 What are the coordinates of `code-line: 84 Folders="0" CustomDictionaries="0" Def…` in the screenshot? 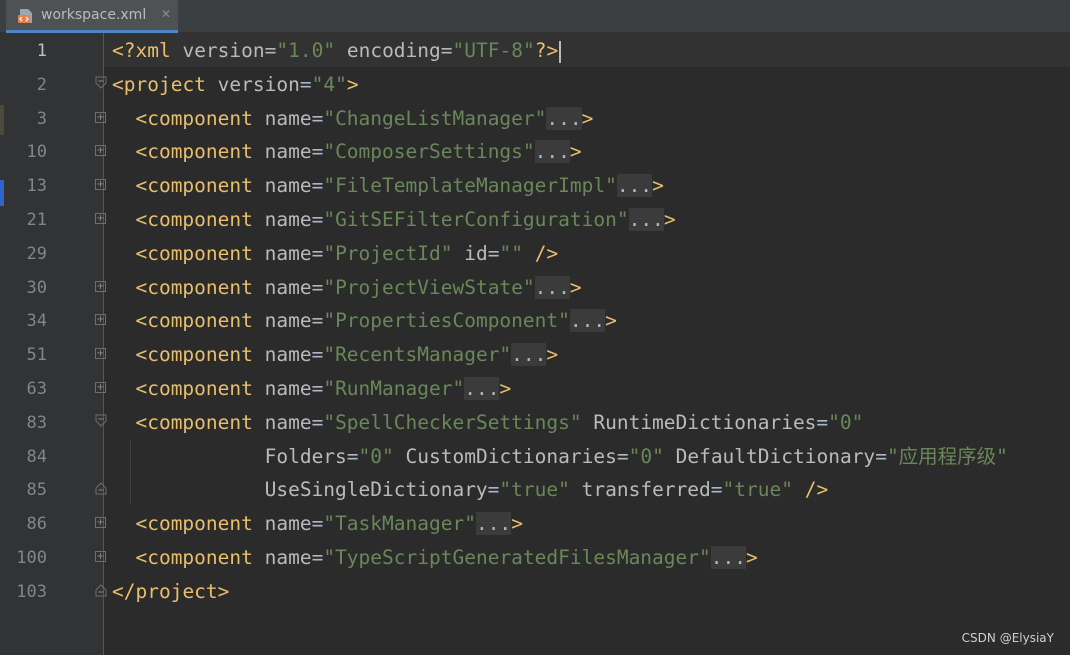 It's located at (535, 457).